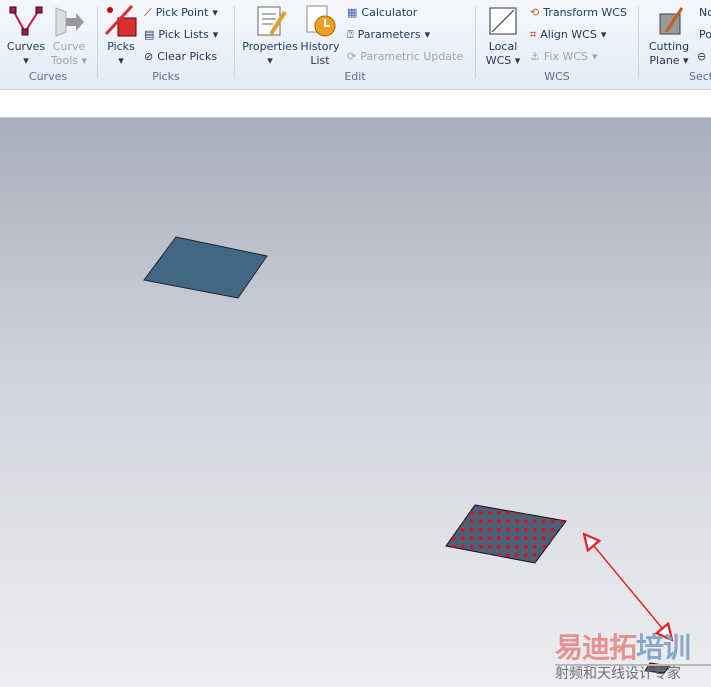 The width and height of the screenshot is (711, 687). Describe the element at coordinates (382, 13) in the screenshot. I see `calculator-button: ▦ Calculator` at that location.